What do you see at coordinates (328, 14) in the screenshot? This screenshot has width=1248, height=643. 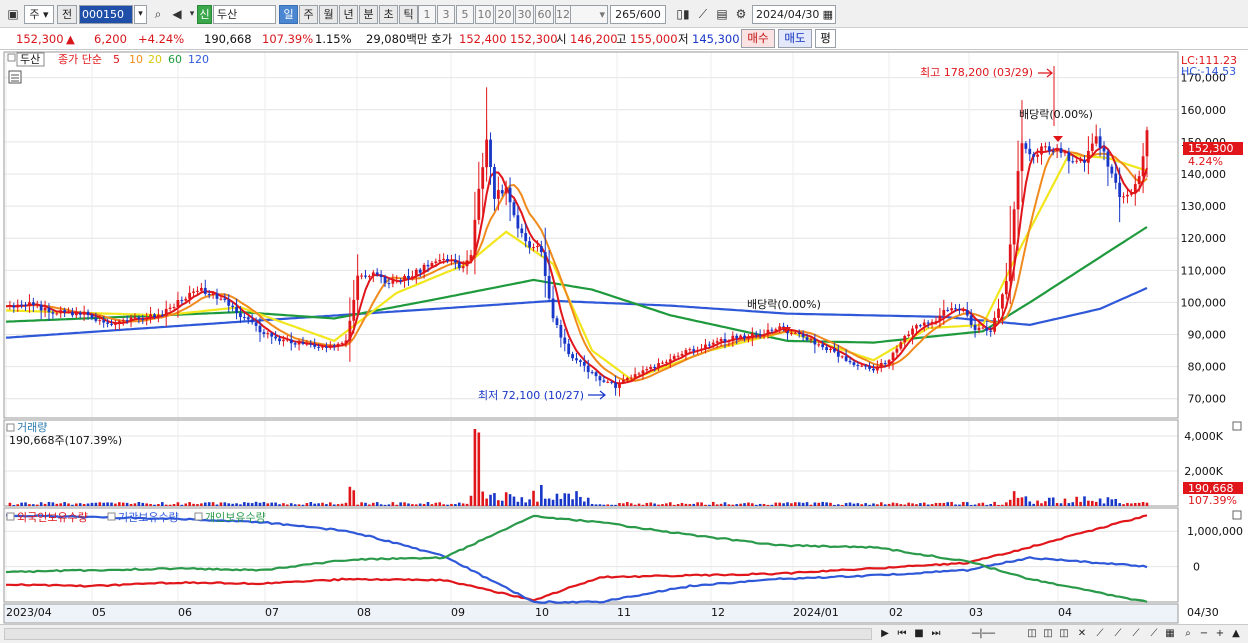 I see `interval-tab: 월` at bounding box center [328, 14].